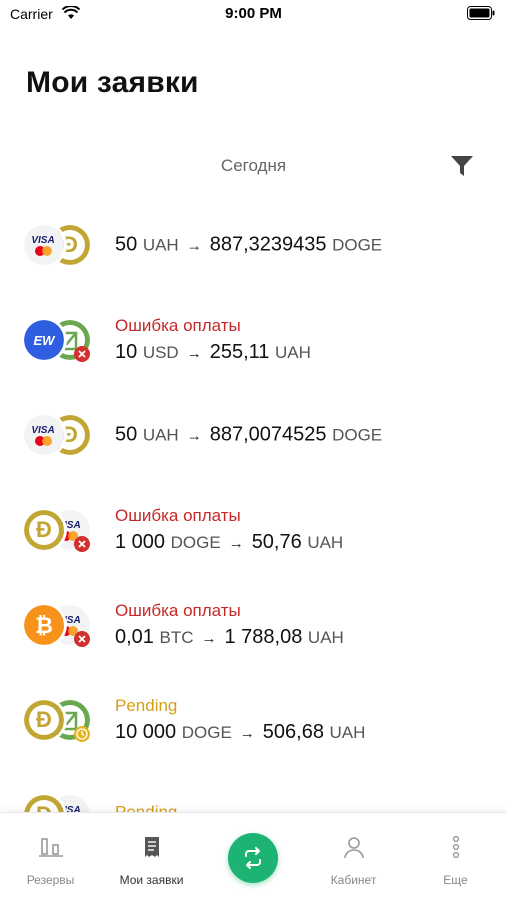  Describe the element at coordinates (126, 352) in the screenshot. I see `from-amount: 10` at that location.